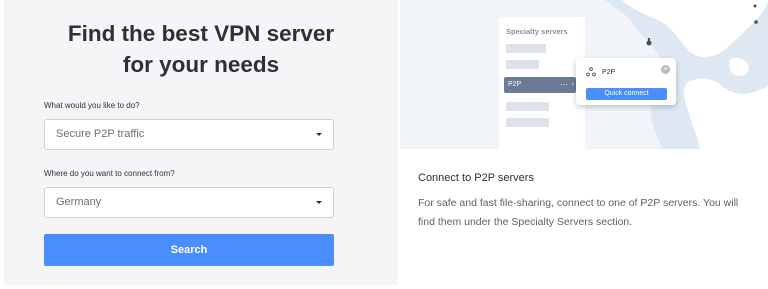 The width and height of the screenshot is (768, 289). I want to click on search-button: Search, so click(189, 250).